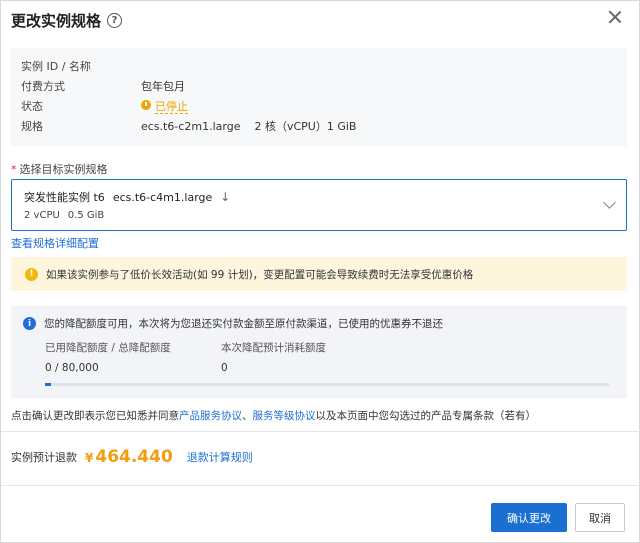  I want to click on info-row-spec: 规格 ecs.t6-c2m1.large 2 核（vCPU）1 GiB, so click(188, 126).